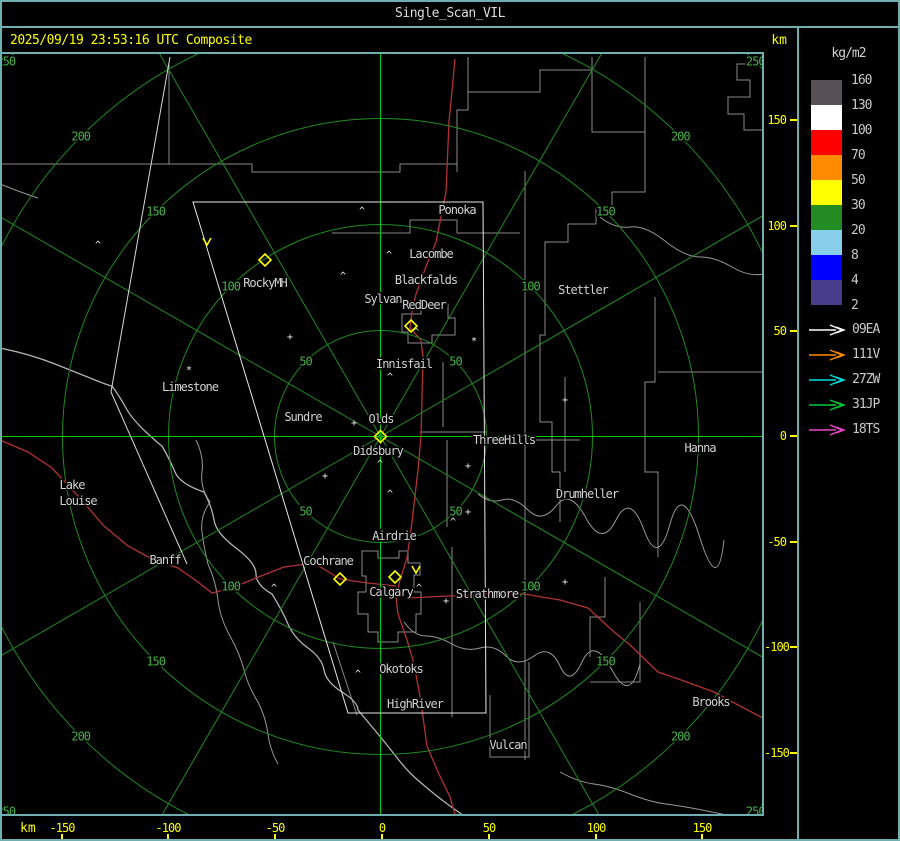 The height and width of the screenshot is (841, 900). Describe the element at coordinates (777, 226) in the screenshot. I see `y-tick-label: 100` at that location.